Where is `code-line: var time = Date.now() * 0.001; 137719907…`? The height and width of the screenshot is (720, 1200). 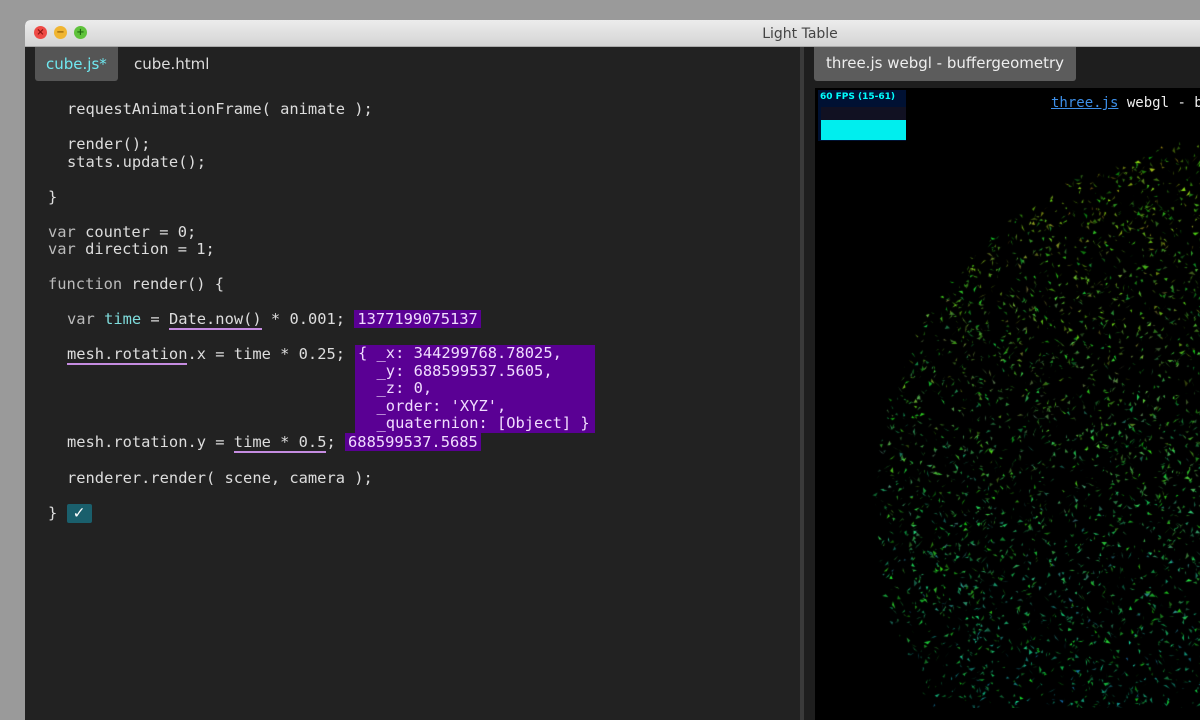
code-line: var time = Date.now() * 0.001; 137719907… is located at coordinates (274, 320).